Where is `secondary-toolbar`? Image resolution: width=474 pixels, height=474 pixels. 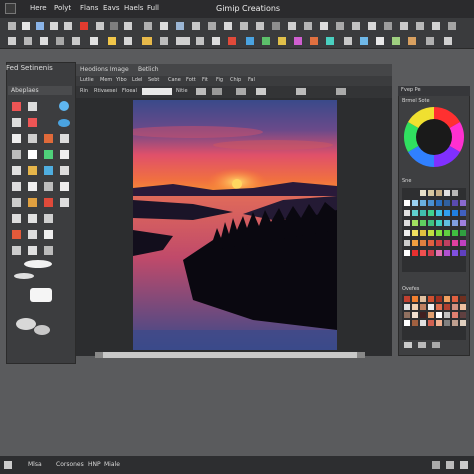
secondary-toolbar is located at coordinates (237, 41).